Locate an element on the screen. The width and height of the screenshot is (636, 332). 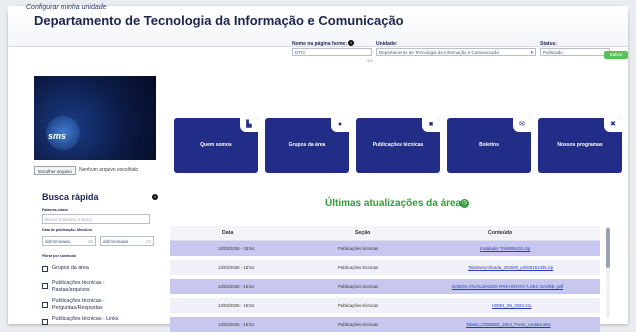
filter-option-label: Grupos da área is located at coordinates (70, 268).